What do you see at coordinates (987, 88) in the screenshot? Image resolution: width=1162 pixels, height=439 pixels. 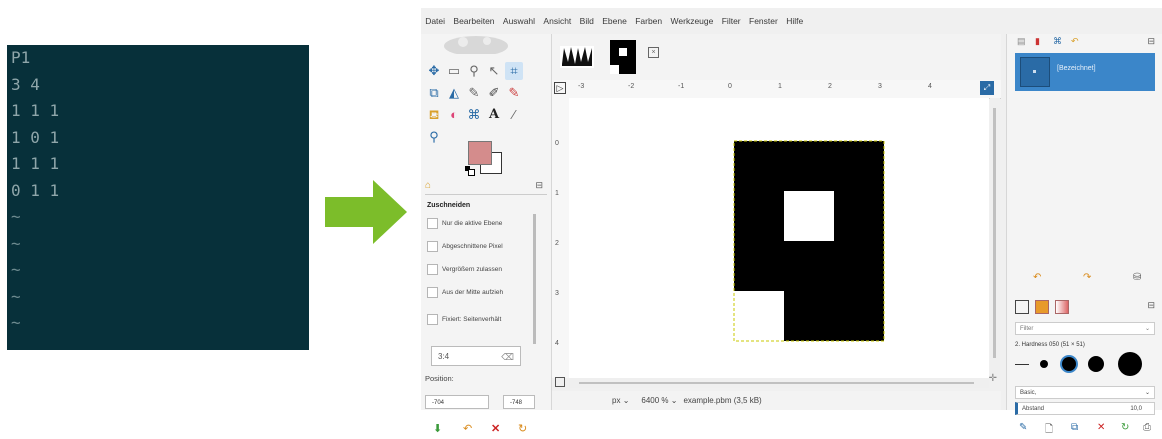 I see `zoom-fit-icon: ⤢` at bounding box center [987, 88].